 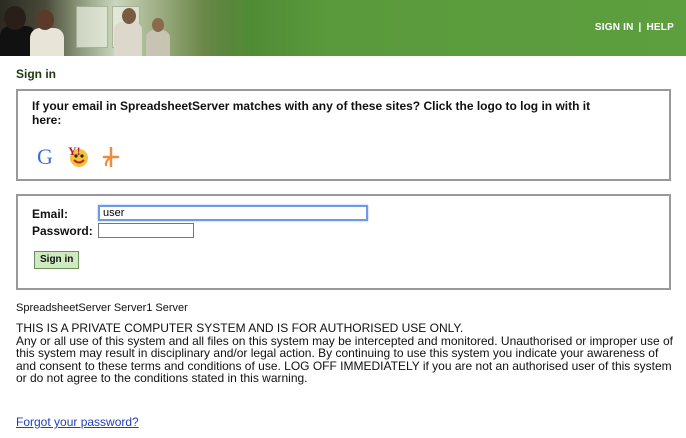 What do you see at coordinates (77, 422) in the screenshot?
I see `forgot-password-link: Forgot your password?` at bounding box center [77, 422].